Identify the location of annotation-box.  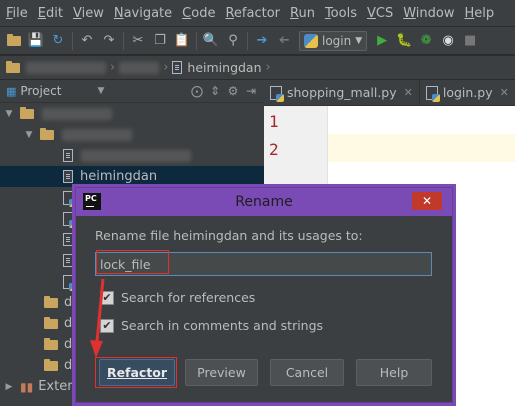
(136, 372).